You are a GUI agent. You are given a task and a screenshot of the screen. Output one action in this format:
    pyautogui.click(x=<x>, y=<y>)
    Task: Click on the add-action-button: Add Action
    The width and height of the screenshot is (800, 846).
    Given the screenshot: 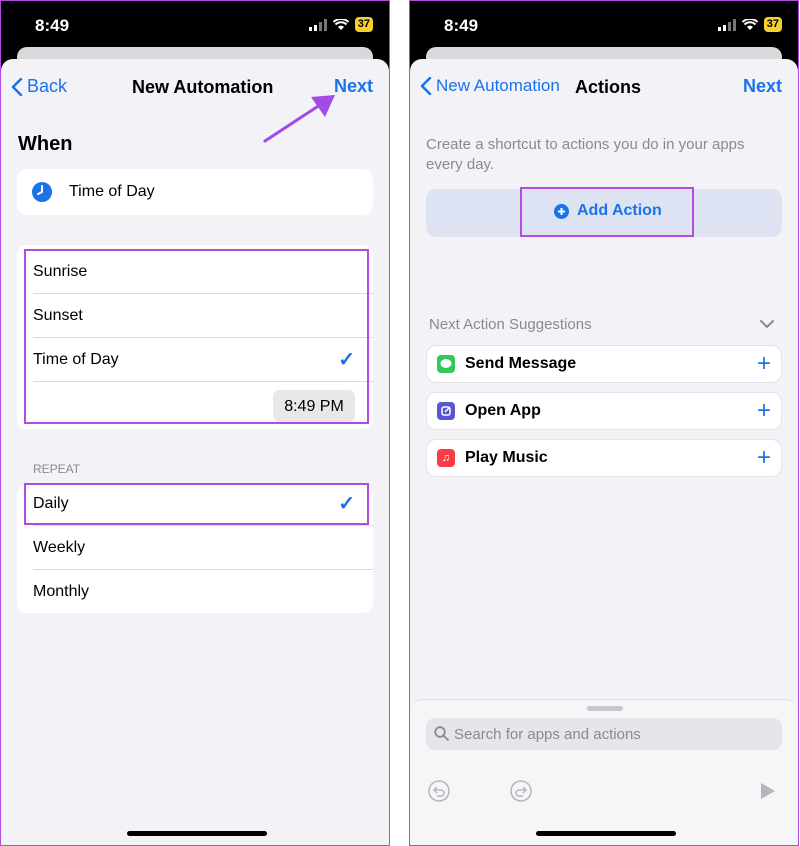 What is the action you would take?
    pyautogui.click(x=607, y=212)
    